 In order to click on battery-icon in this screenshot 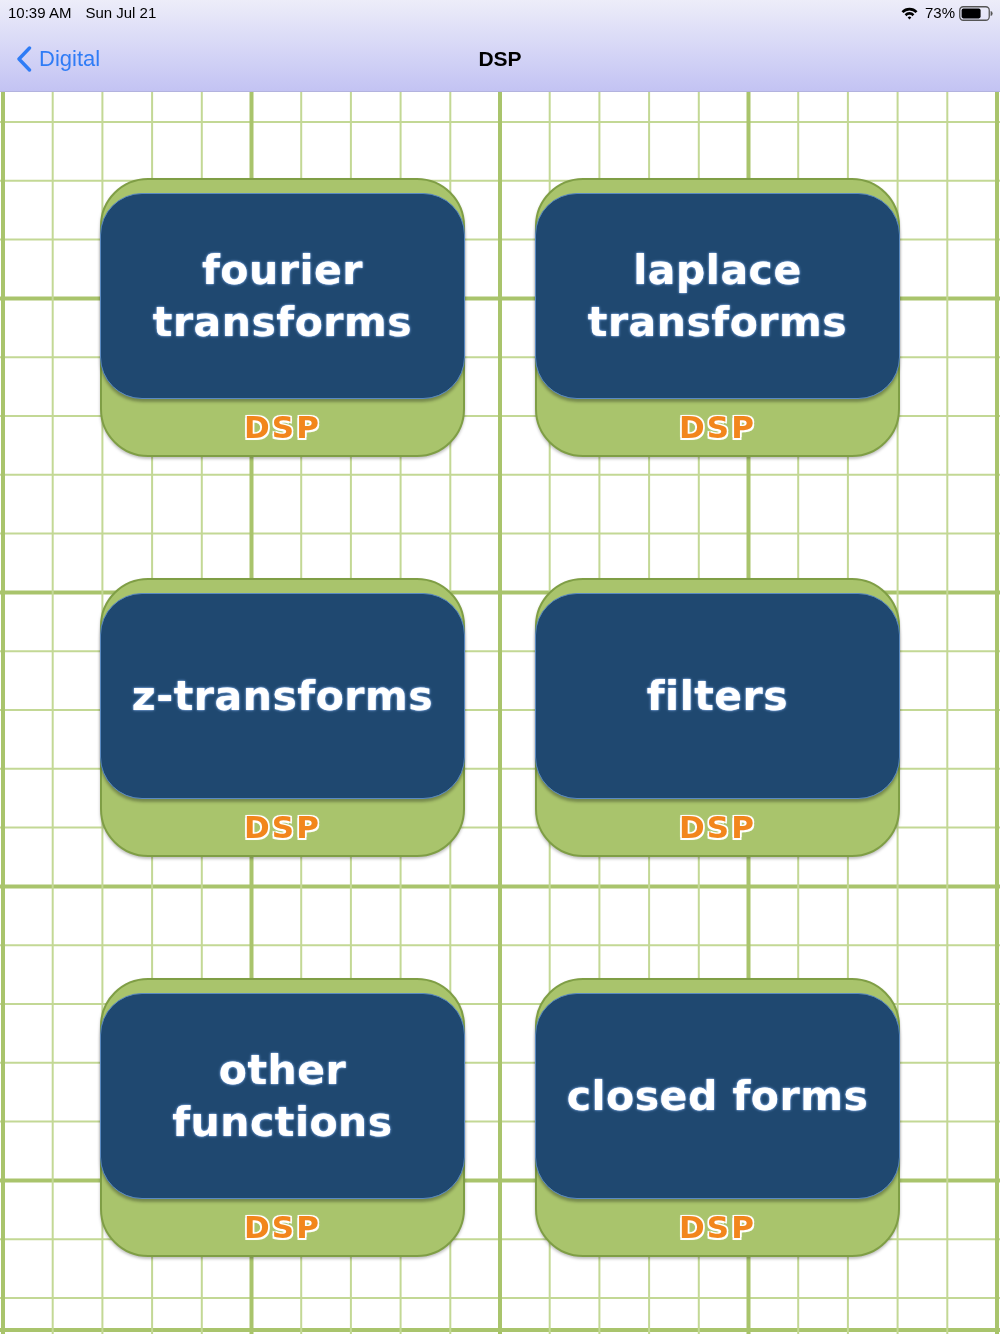, I will do `click(976, 13)`.